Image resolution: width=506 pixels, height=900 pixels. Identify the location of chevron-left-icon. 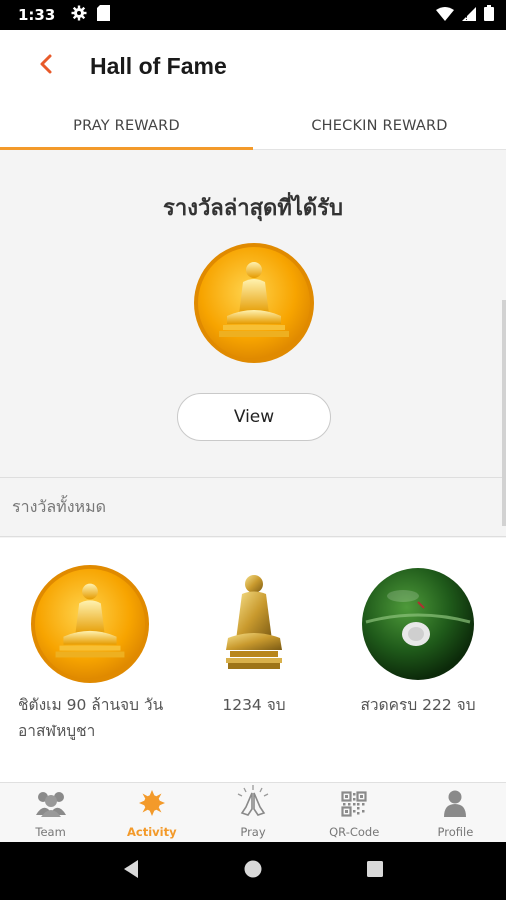
(46, 66).